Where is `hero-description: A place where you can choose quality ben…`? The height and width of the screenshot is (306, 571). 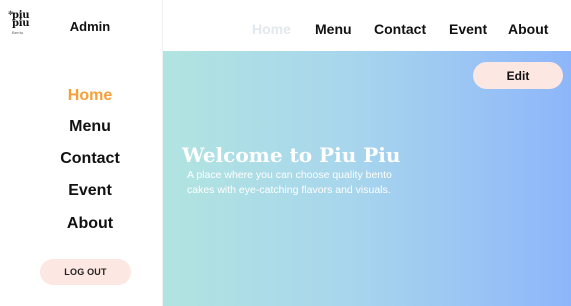 hero-description: A place where you can choose quality ben… is located at coordinates (289, 182).